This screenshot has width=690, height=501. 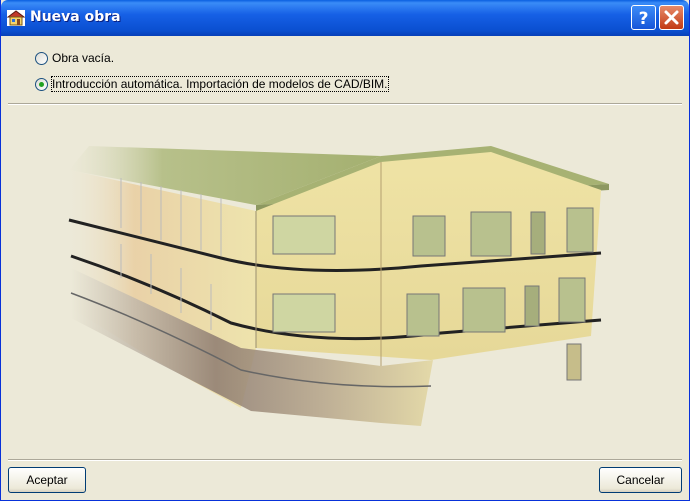 What do you see at coordinates (345, 104) in the screenshot?
I see `separator-top` at bounding box center [345, 104].